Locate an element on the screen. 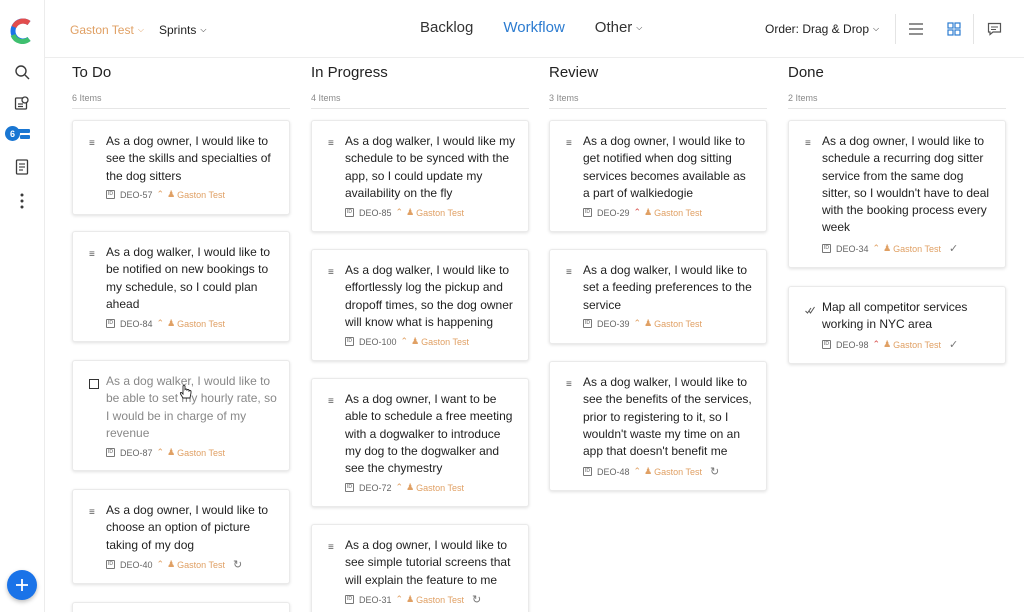  add-button is located at coordinates (22, 585).